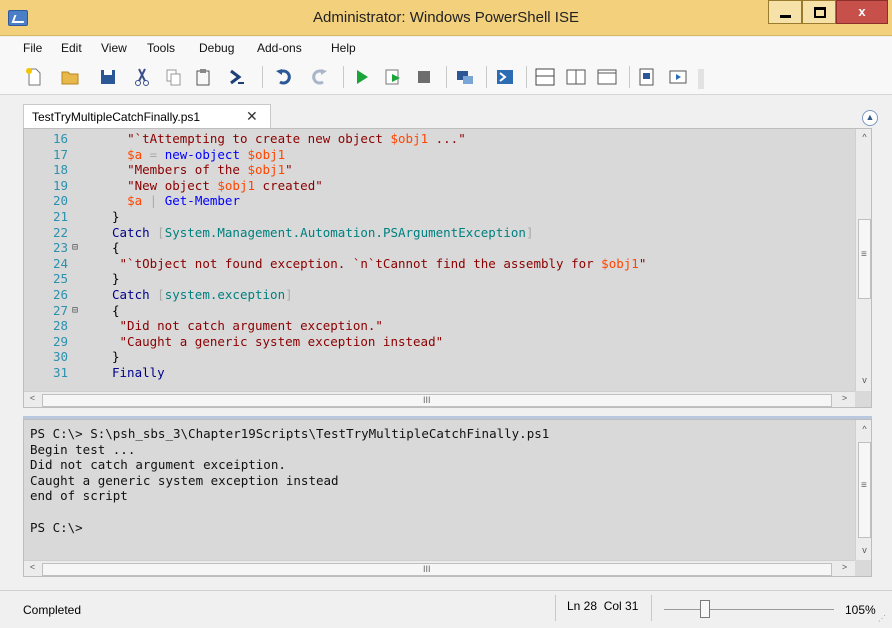 This screenshot has width=892, height=628. Describe the element at coordinates (60, 232) in the screenshot. I see `line-number: 22` at that location.